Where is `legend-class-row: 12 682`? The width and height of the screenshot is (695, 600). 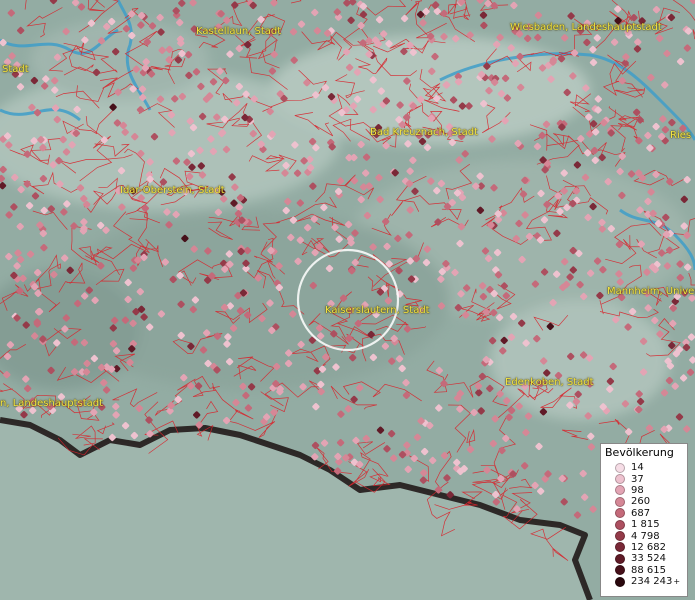 legend-class-row: 12 682 is located at coordinates (644, 547).